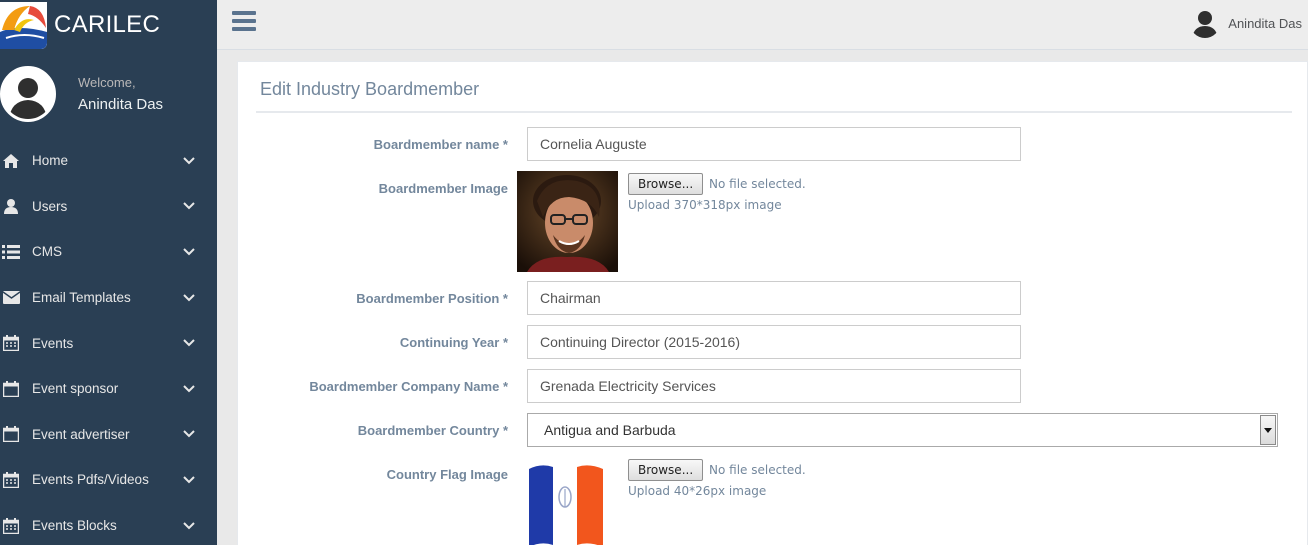  I want to click on profile-name: Anindita Das, so click(121, 104).